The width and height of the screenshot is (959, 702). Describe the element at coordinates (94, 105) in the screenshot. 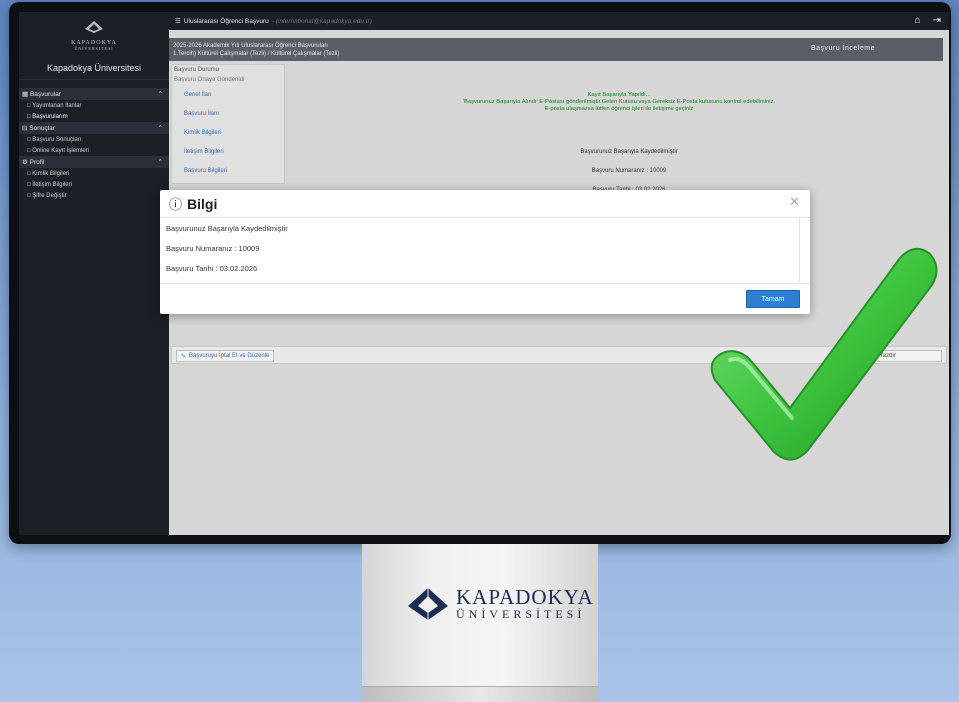

I see `sidebar-item-yayimlanan-ilanlar: □ Yayımlanan İlanlar` at that location.